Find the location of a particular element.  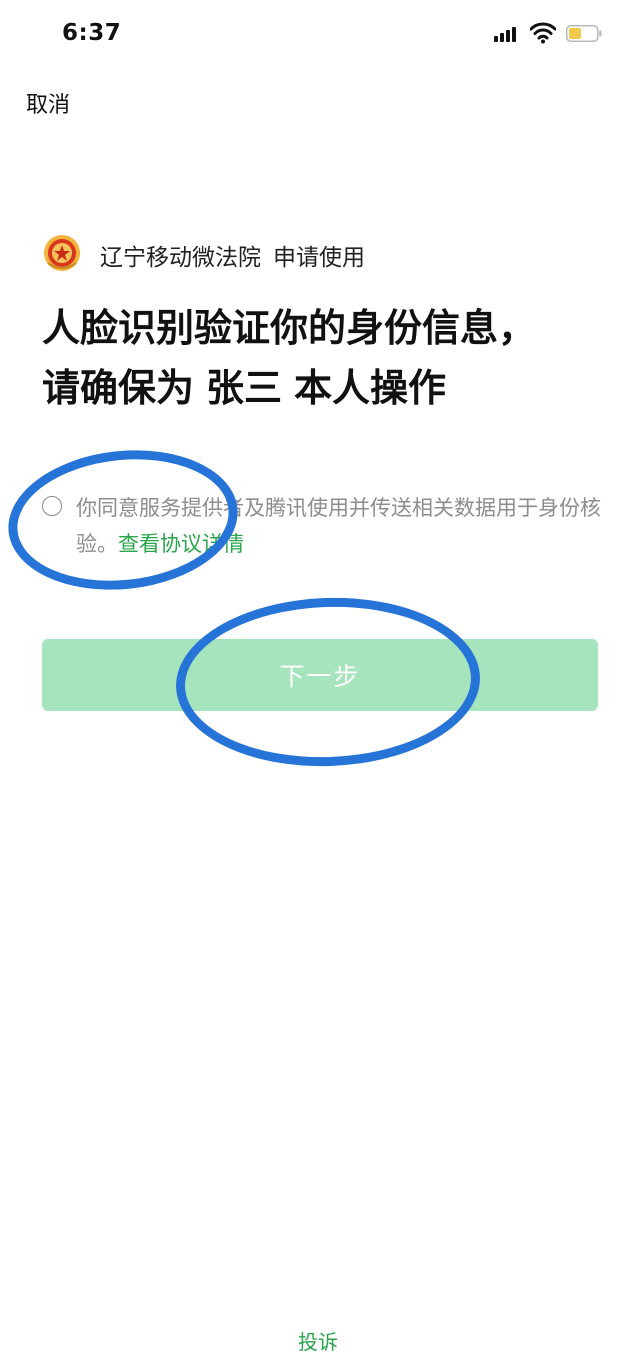

app-name: 辽宁移动微法院 is located at coordinates (180, 258).